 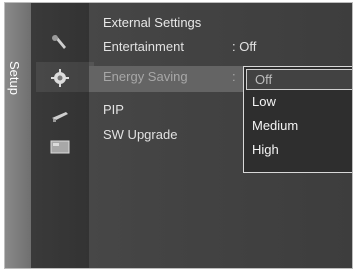 I want to click on menu-item-value: :, so click(x=234, y=76).